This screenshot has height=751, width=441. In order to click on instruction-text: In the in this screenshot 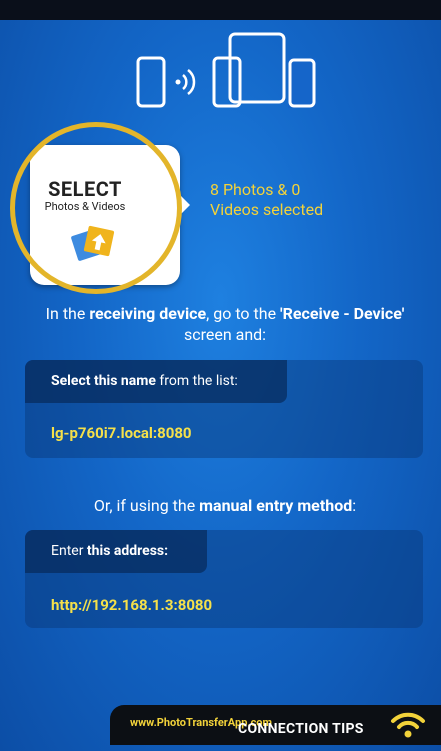, I will do `click(67, 313)`.